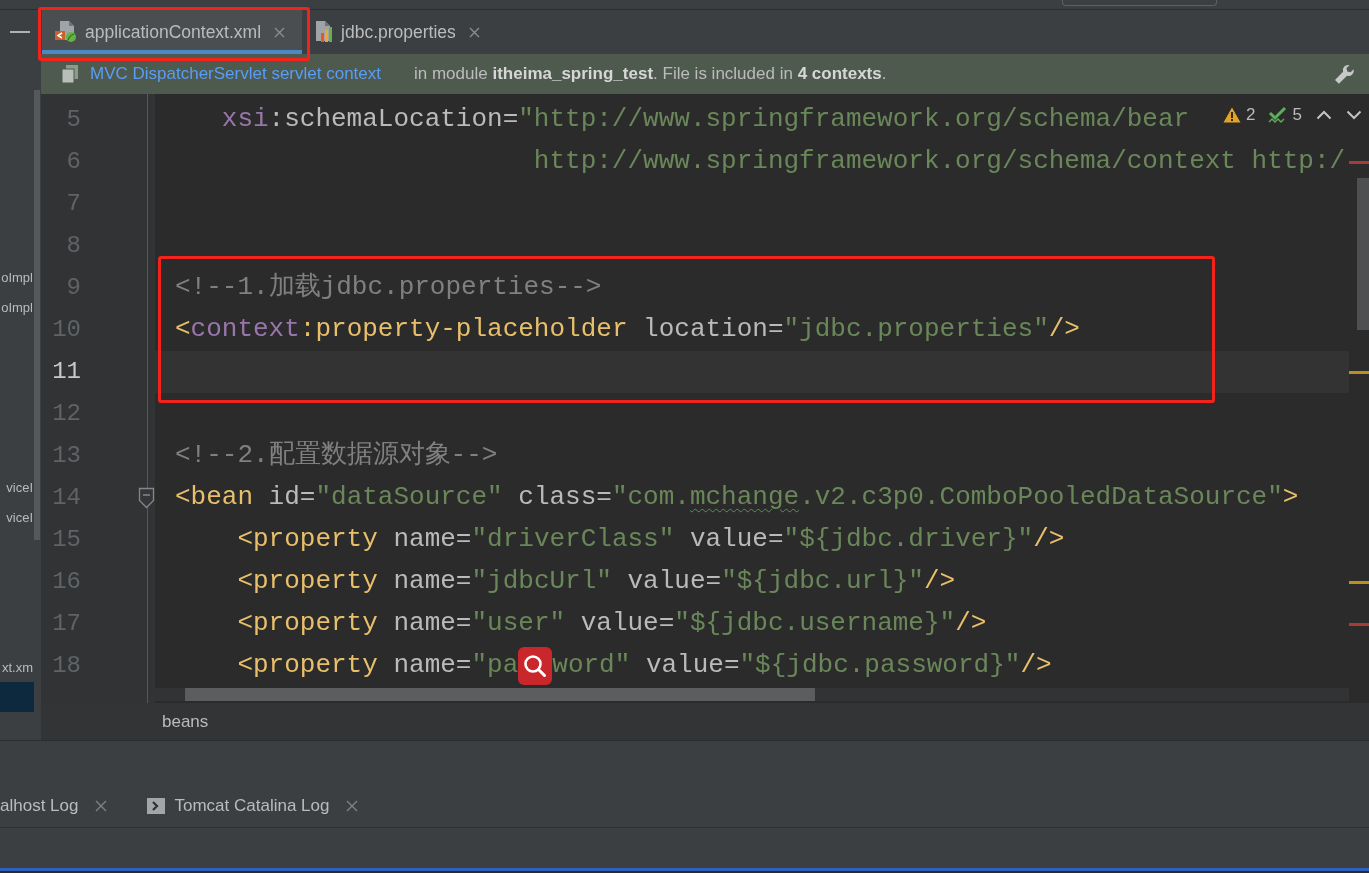 The image size is (1369, 873). Describe the element at coordinates (185, 721) in the screenshot. I see `breadcrumb-item: beans` at that location.